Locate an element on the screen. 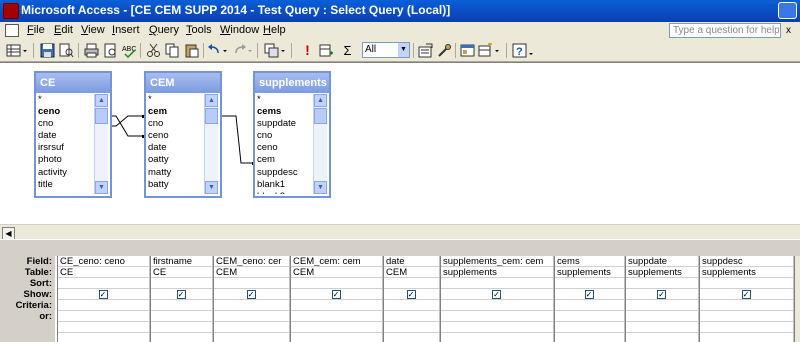  properties-icon is located at coordinates (425, 50).